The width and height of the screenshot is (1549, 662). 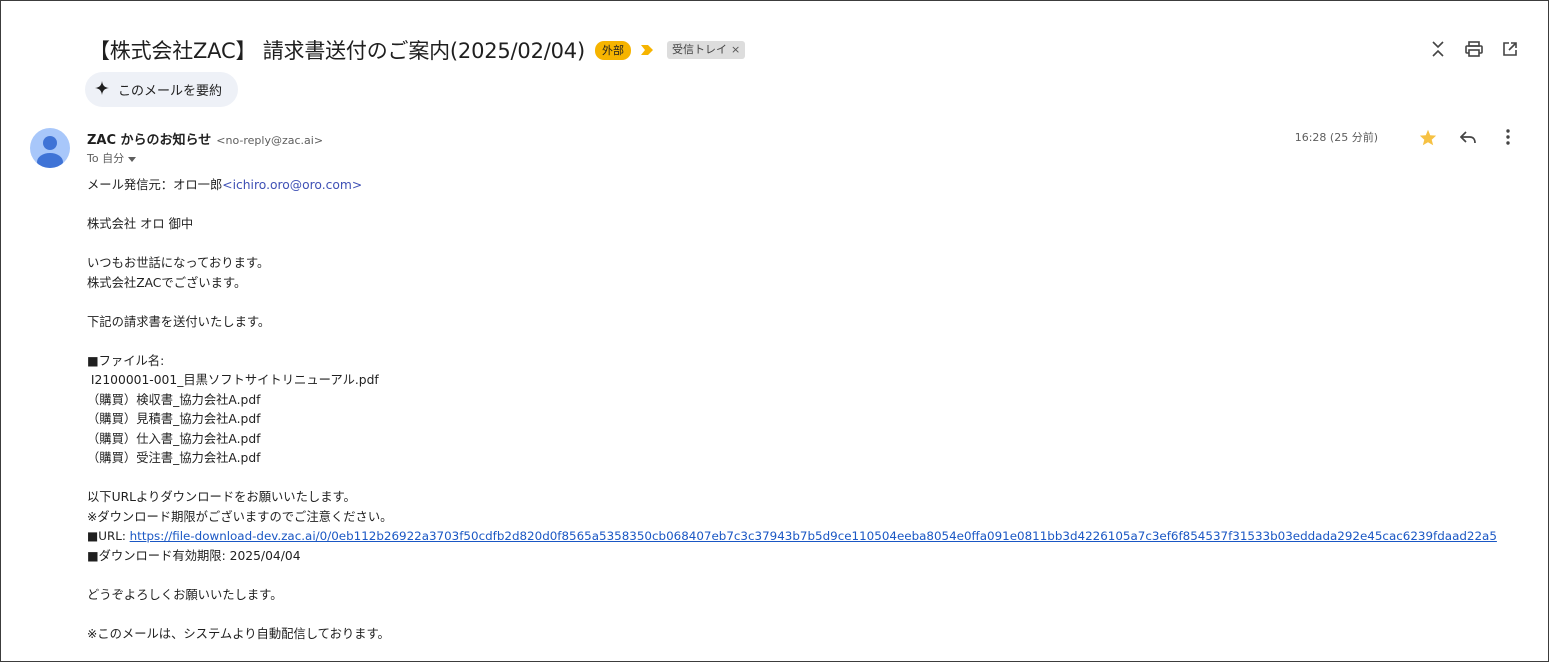 I want to click on file-item: （購買）検収書_協力会社A.pdf, so click(x=174, y=399).